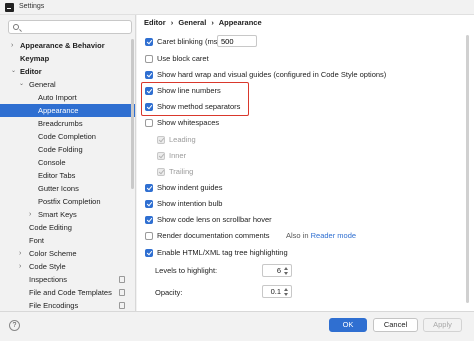 This screenshot has width=474, height=341. I want to click on sidebar-item-code-completion: Code Completion, so click(67, 136).